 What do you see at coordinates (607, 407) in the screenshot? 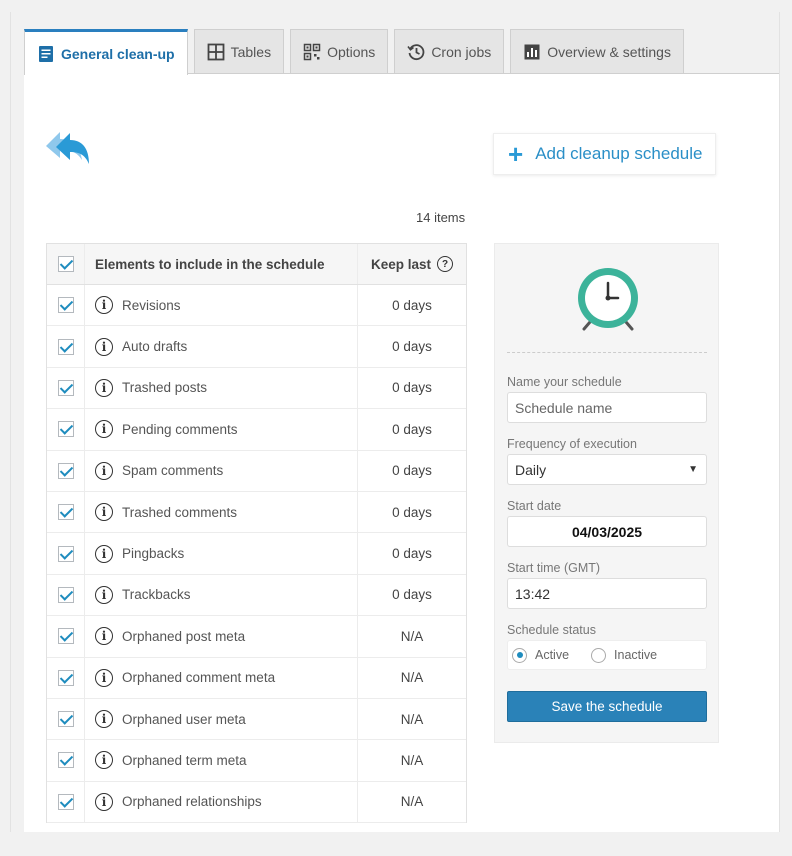
I see `schedule-name-input` at bounding box center [607, 407].